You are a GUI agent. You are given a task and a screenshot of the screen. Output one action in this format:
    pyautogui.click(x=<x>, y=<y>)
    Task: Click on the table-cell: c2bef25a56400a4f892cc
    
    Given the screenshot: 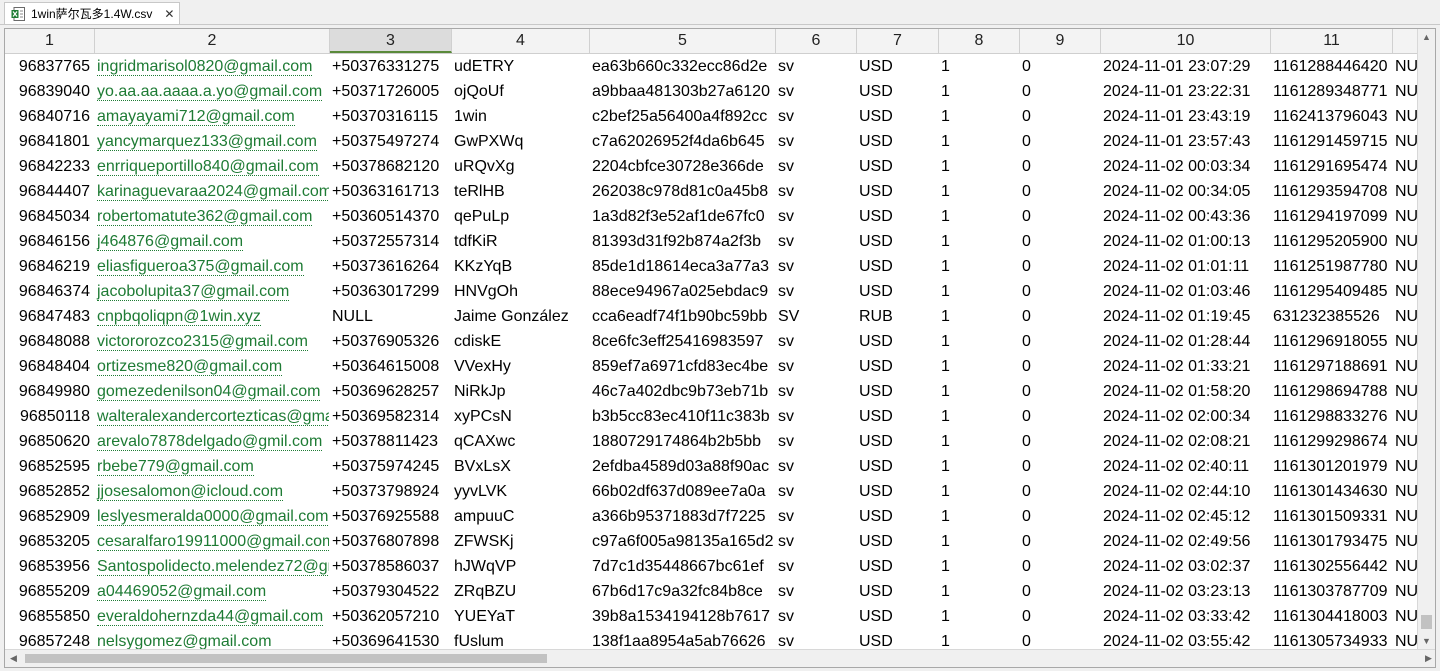 What is the action you would take?
    pyautogui.click(x=683, y=116)
    